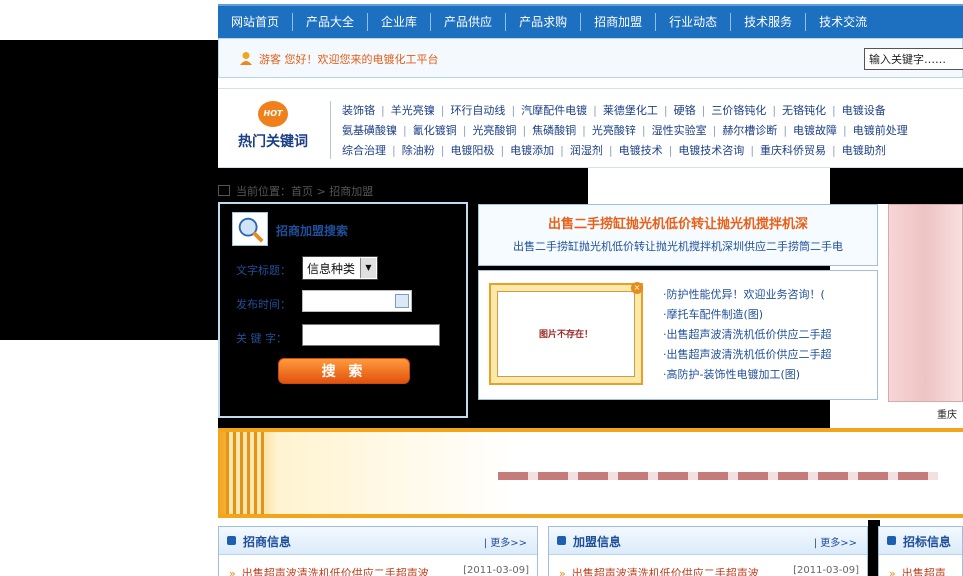 Image resolution: width=963 pixels, height=576 pixels. What do you see at coordinates (305, 191) in the screenshot?
I see `breadcrumb-text: 当前位置：首页 > 招商加盟` at bounding box center [305, 191].